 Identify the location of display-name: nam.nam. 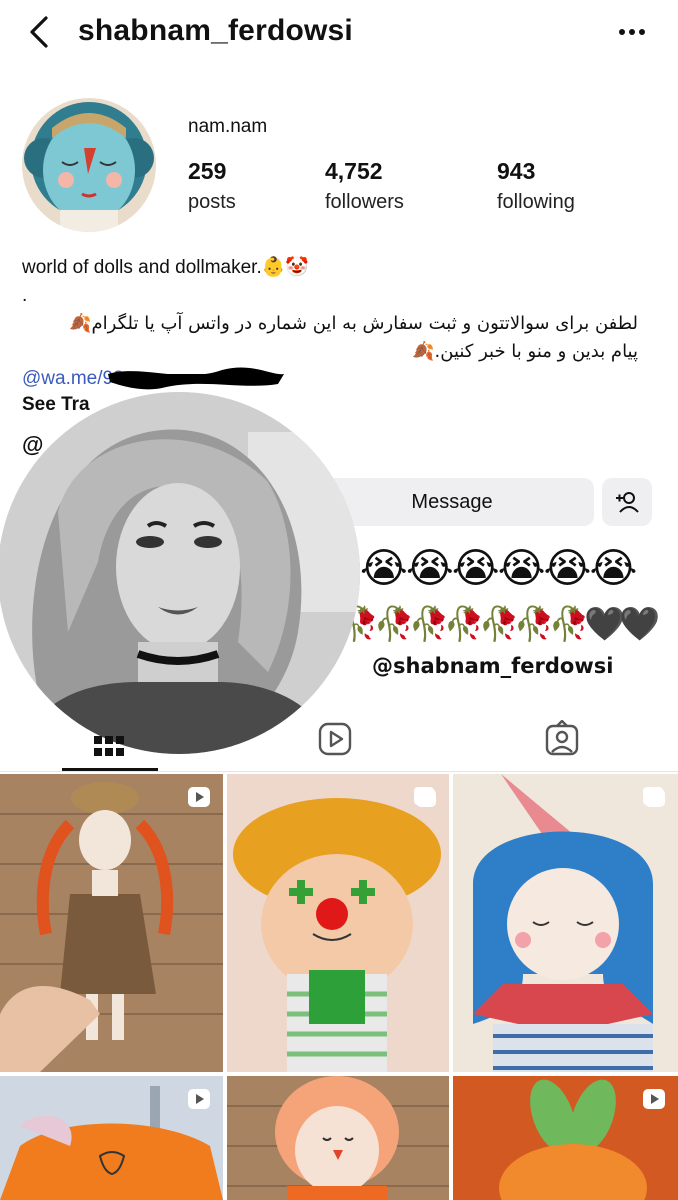
(228, 126).